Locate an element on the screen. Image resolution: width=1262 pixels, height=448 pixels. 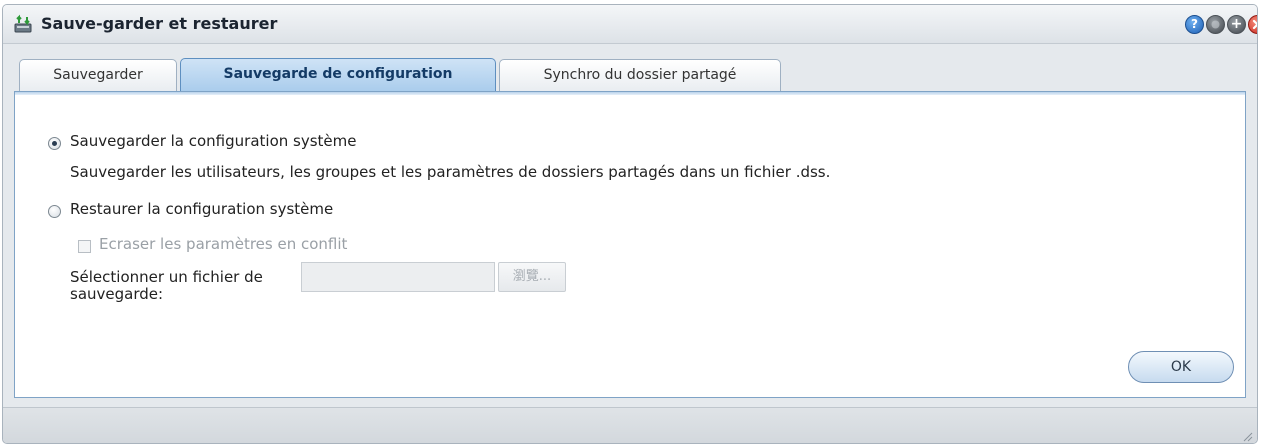
restore-config-label: Restaurer la configuration système is located at coordinates (201, 209).